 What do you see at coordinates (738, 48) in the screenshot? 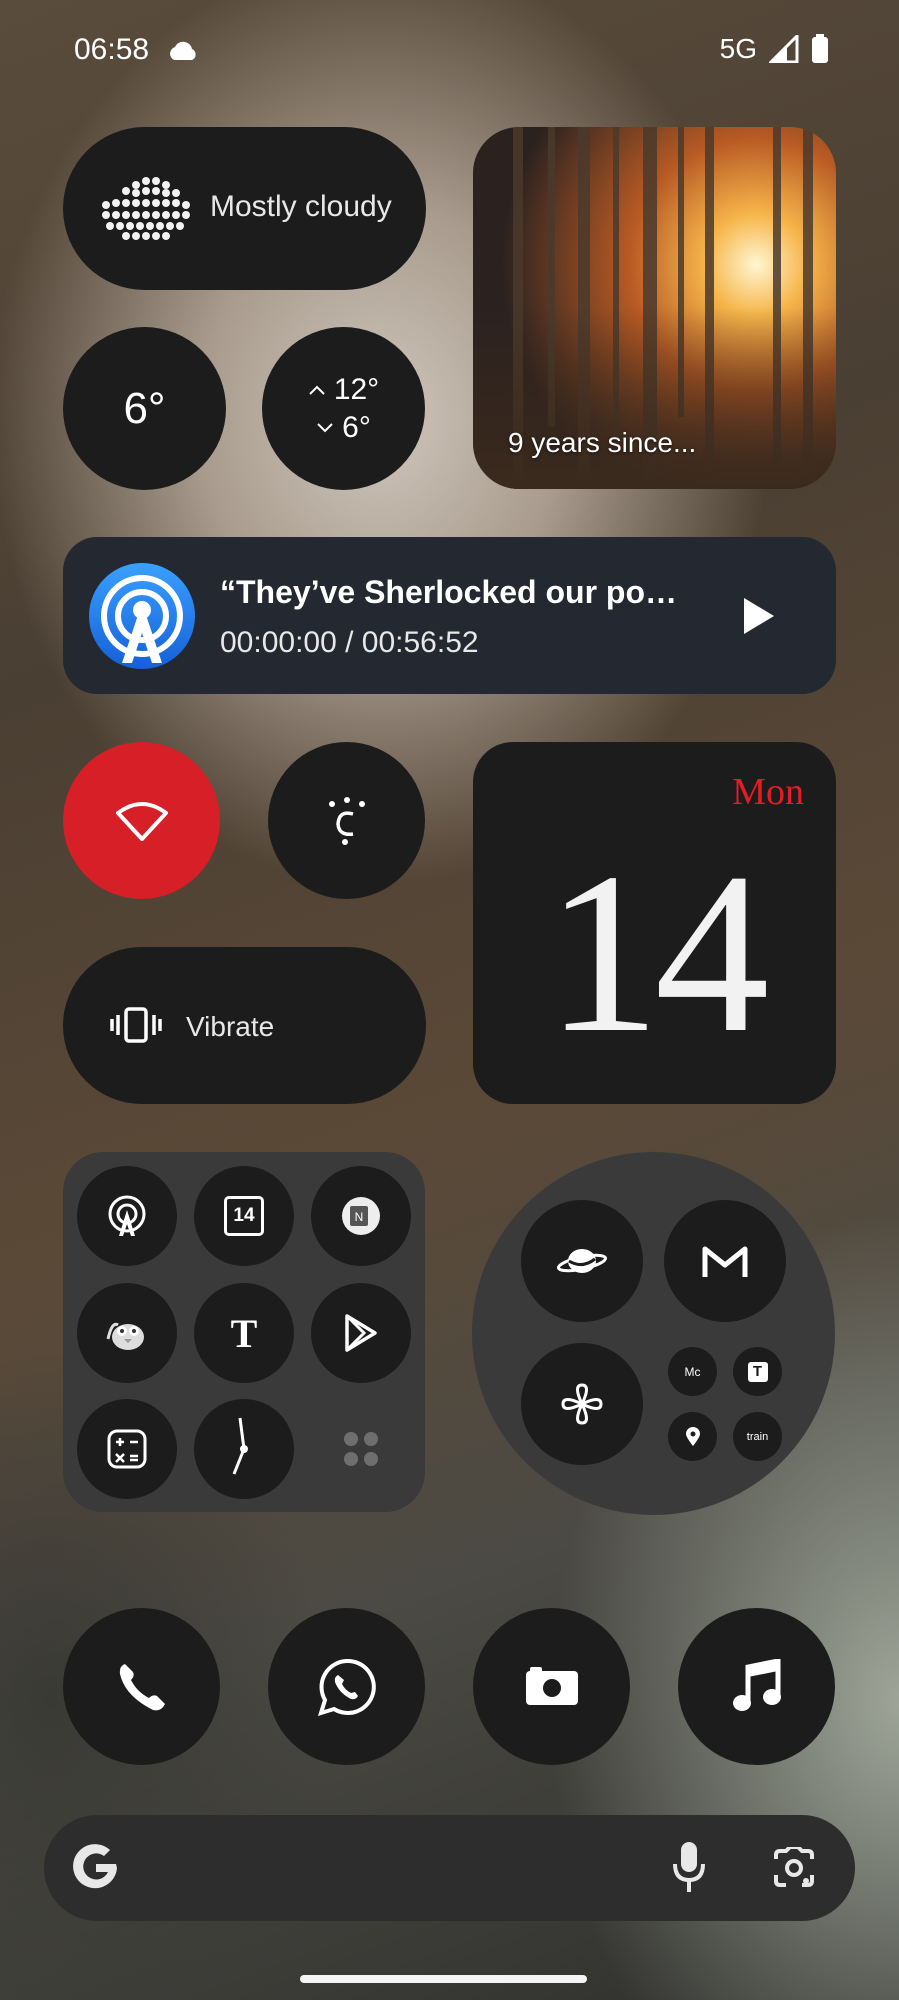
I see `network-label: 5G` at bounding box center [738, 48].